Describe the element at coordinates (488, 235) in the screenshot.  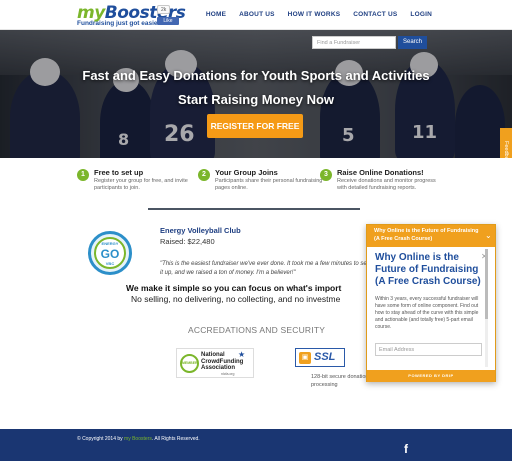
I see `chevron-down-icon: ⌄` at that location.